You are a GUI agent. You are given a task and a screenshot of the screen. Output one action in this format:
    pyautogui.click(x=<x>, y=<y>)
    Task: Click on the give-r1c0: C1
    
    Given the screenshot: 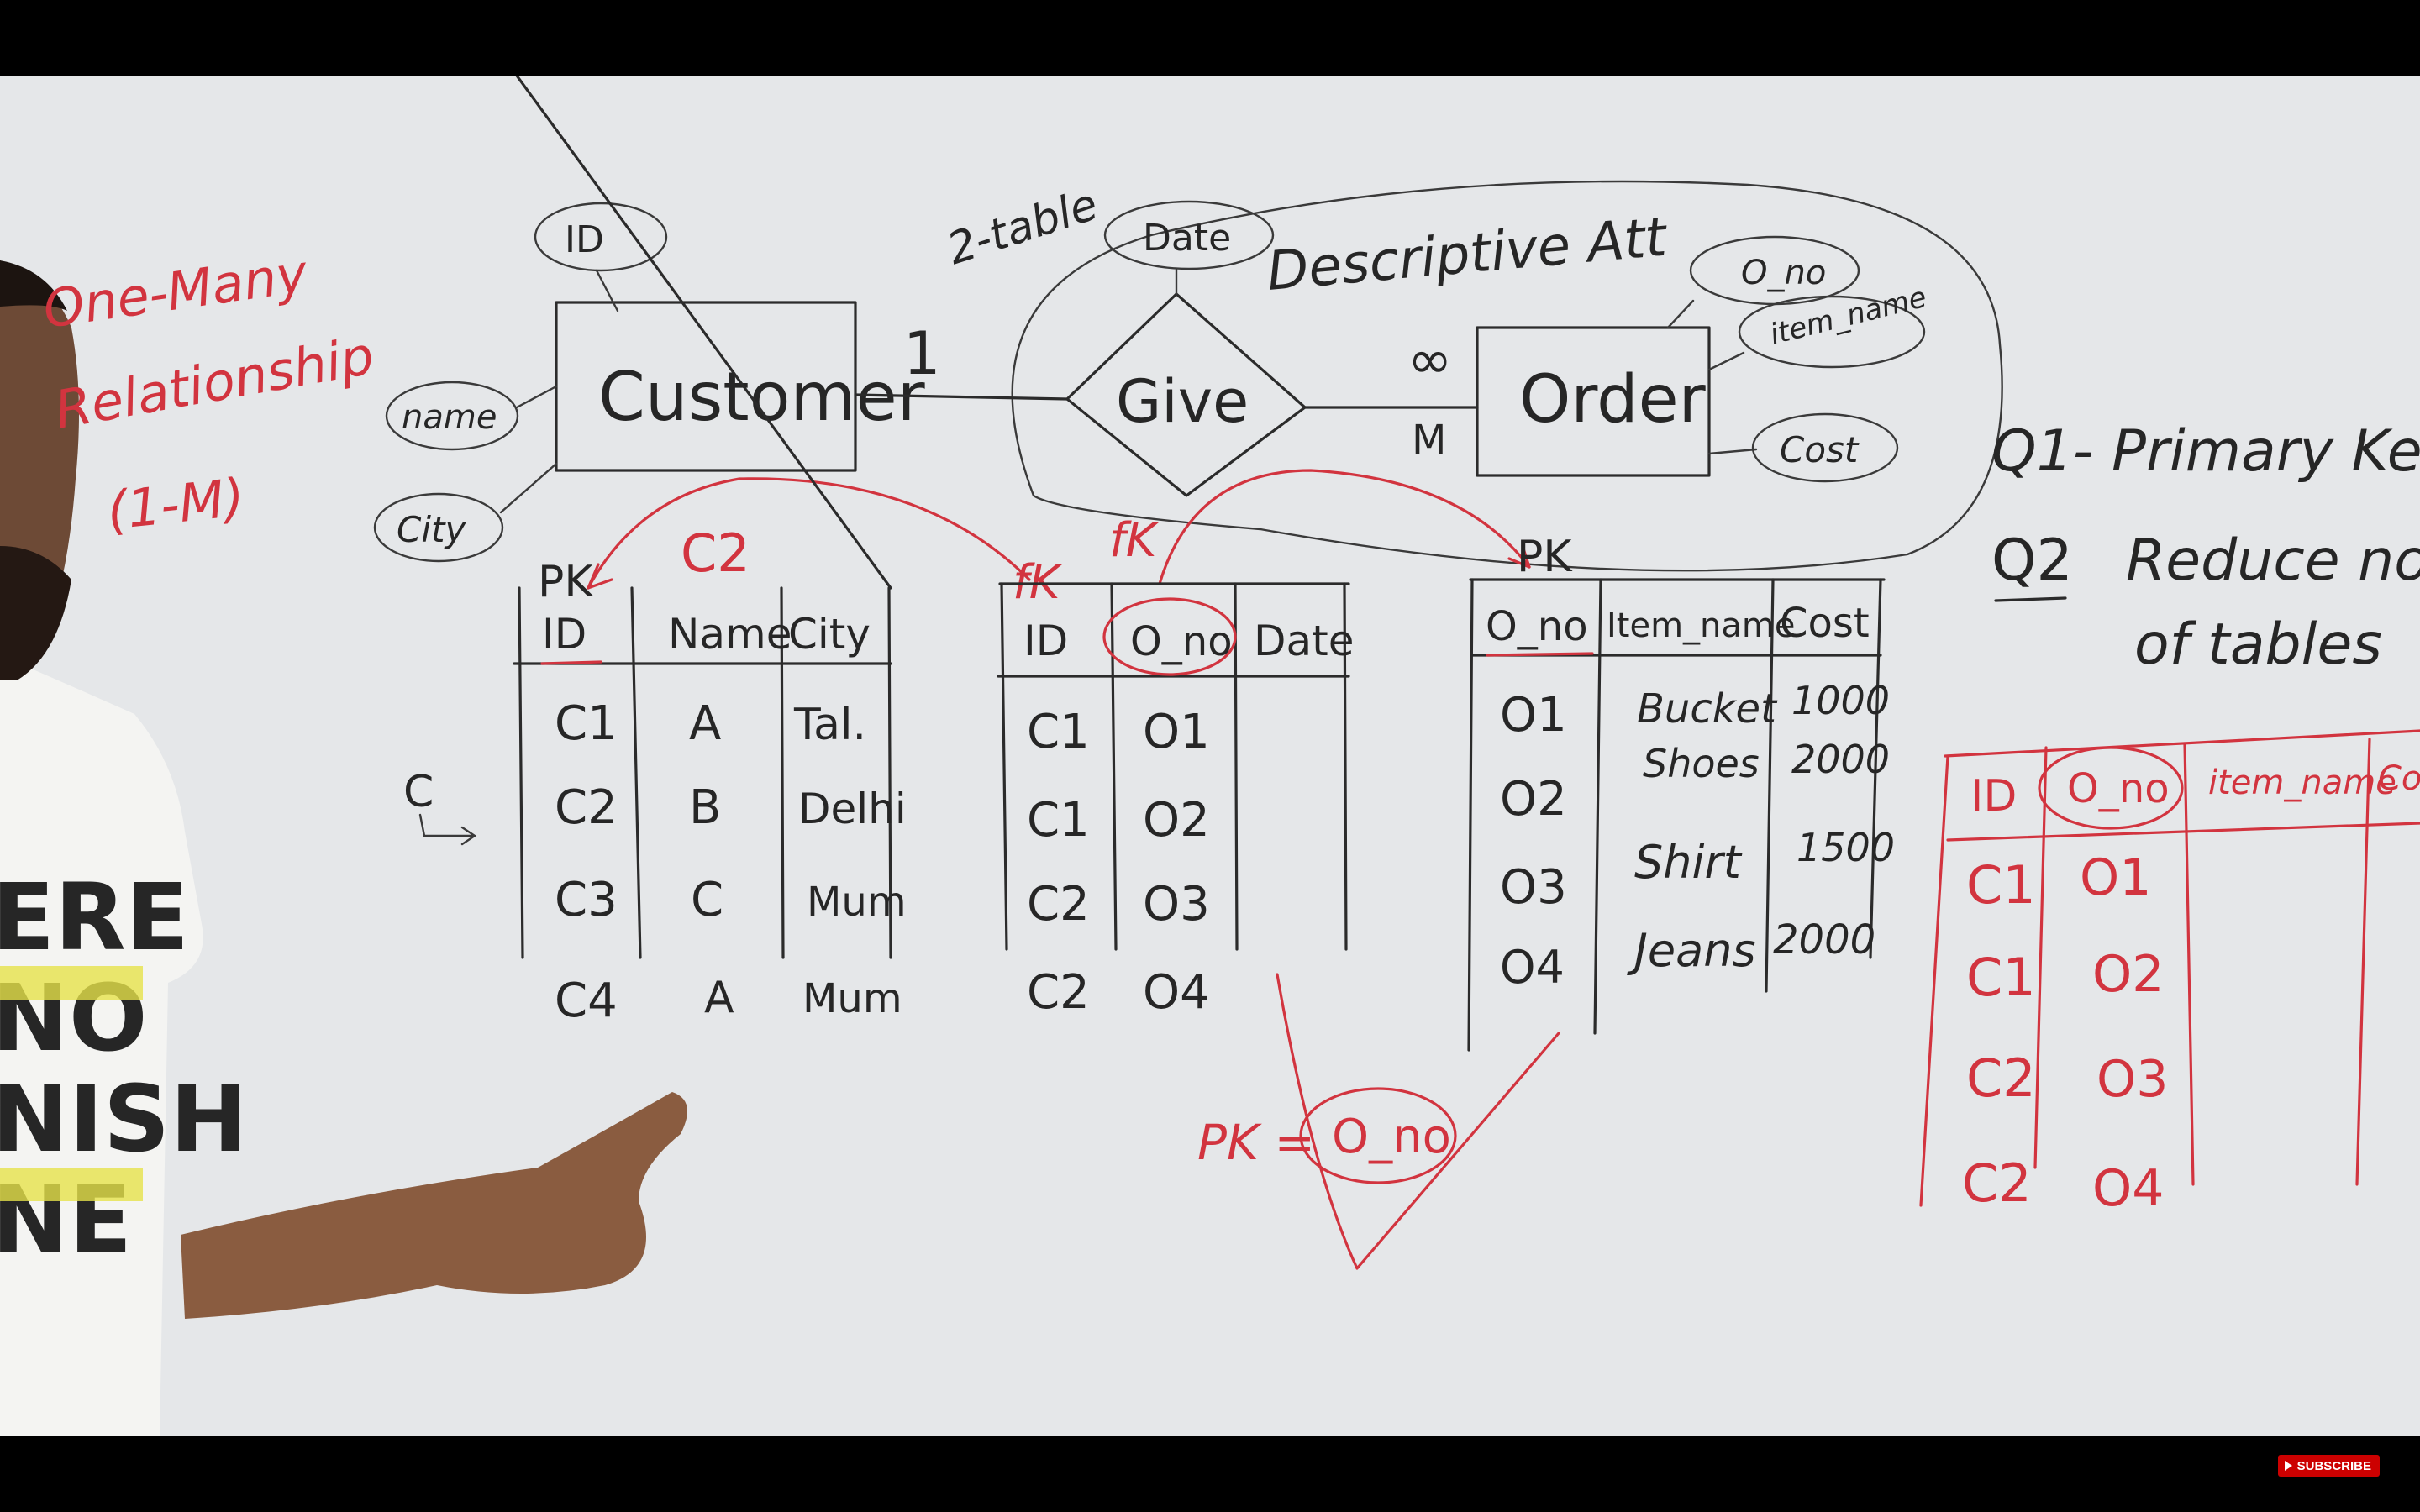 What is the action you would take?
    pyautogui.click(x=1058, y=820)
    